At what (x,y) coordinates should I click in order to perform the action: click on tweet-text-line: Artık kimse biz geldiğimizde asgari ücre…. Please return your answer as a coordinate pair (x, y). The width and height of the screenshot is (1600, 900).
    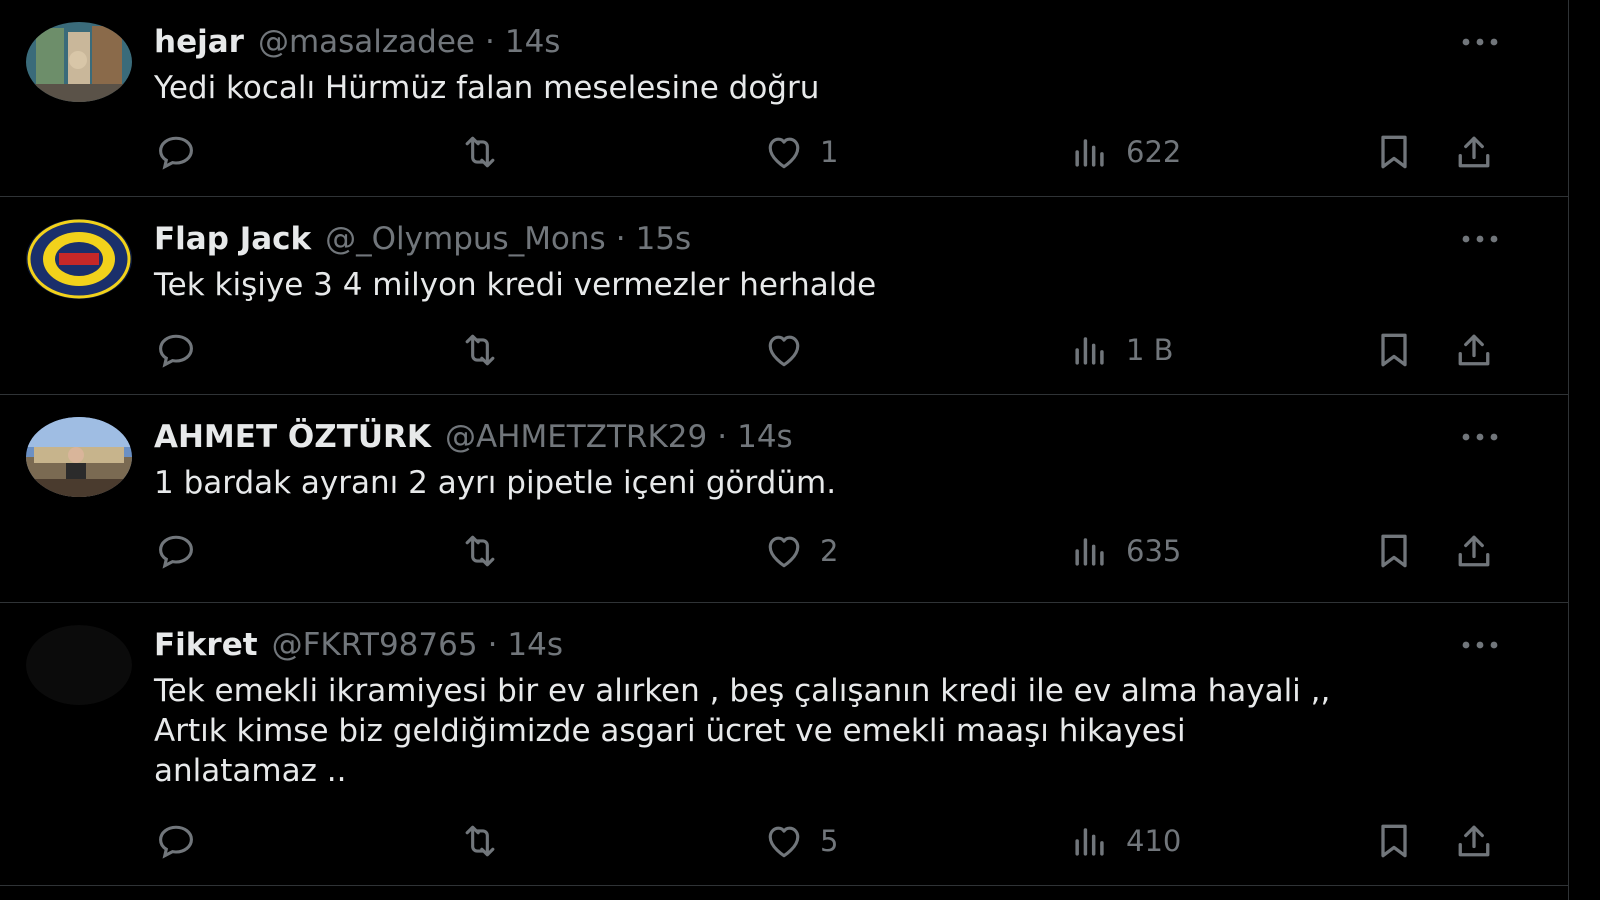
    Looking at the image, I should click on (670, 731).